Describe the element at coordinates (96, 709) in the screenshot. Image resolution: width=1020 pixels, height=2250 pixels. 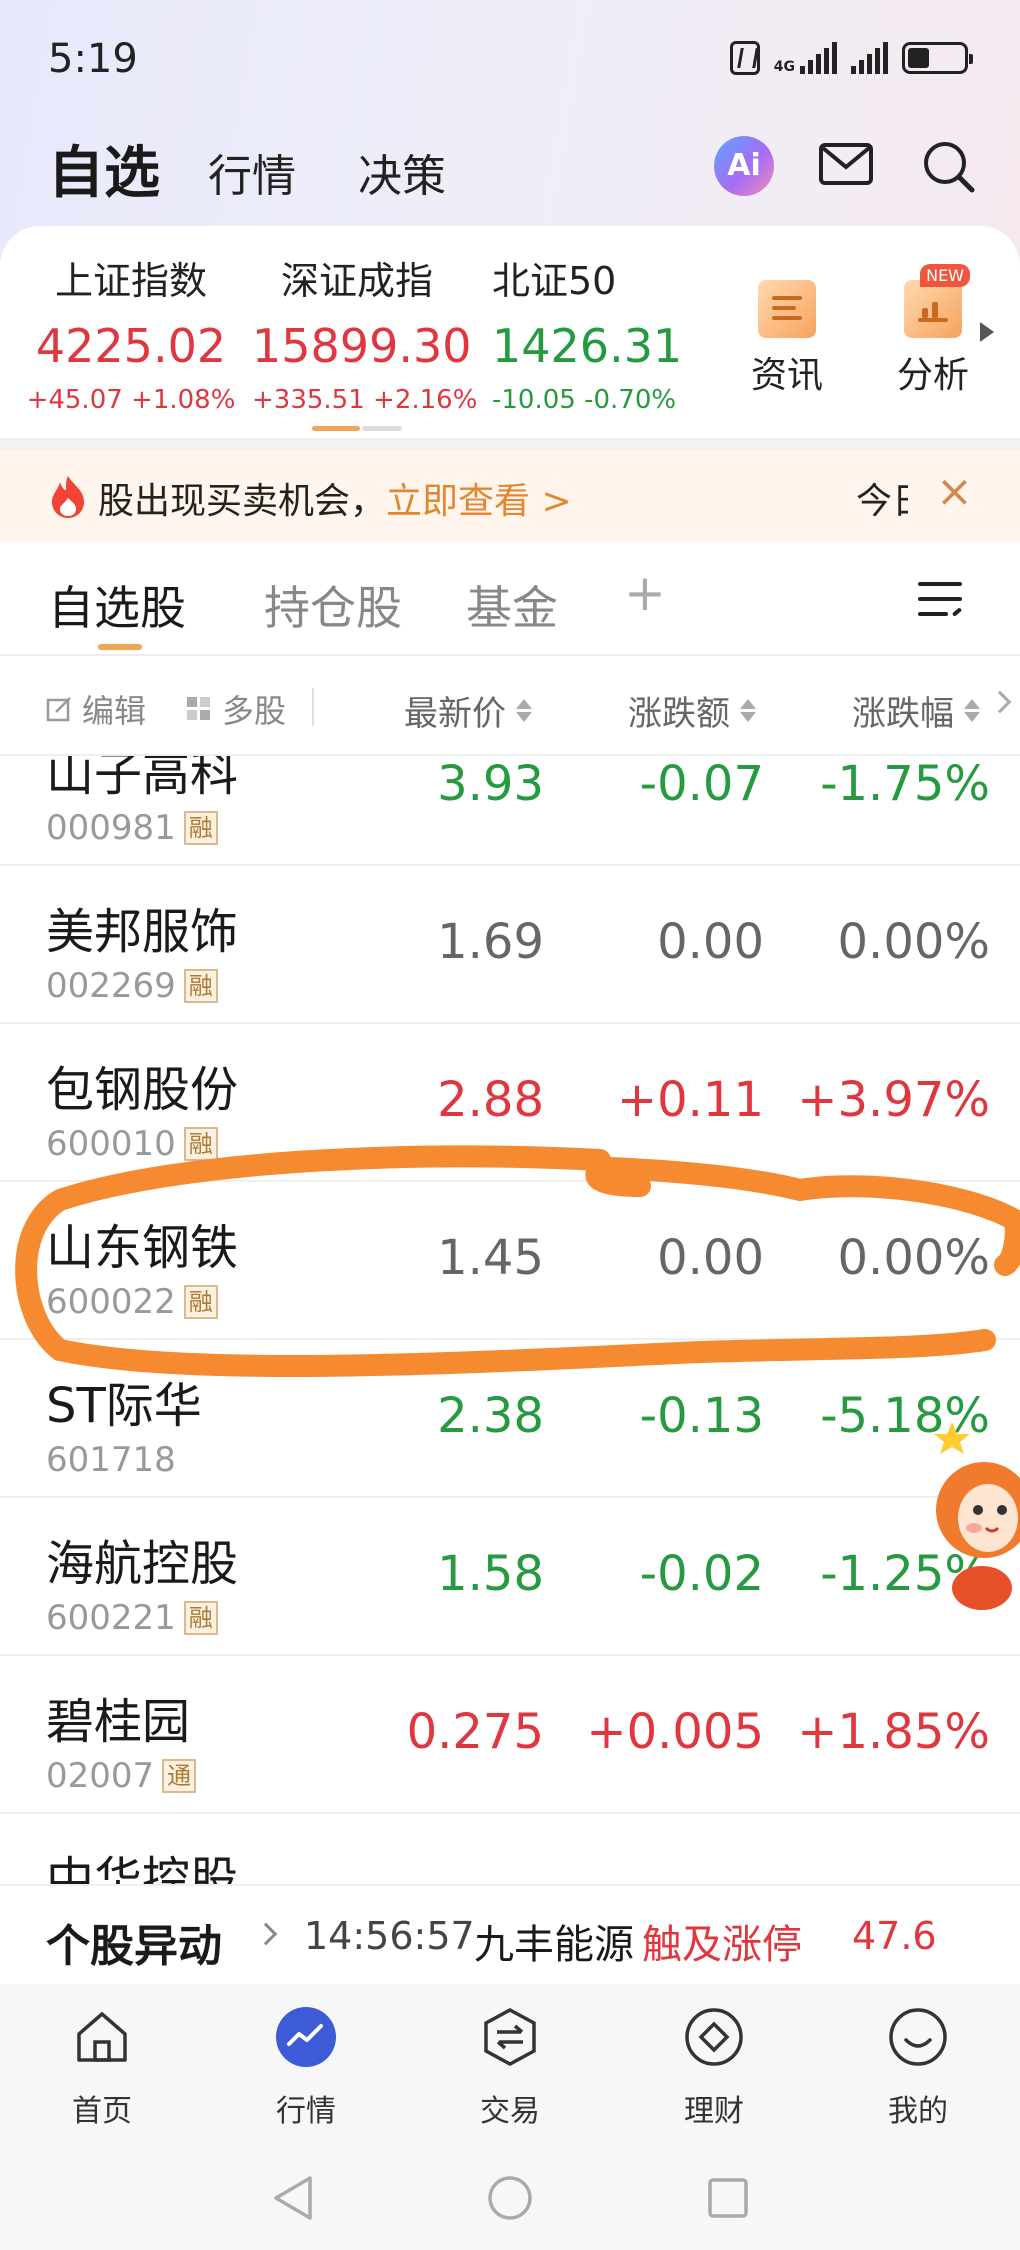
I see `edit-button: 编辑` at that location.